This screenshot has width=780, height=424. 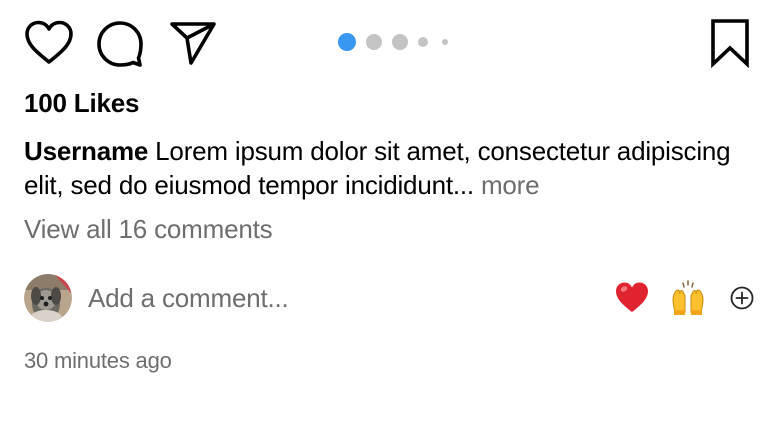 I want to click on comment-input, so click(x=338, y=298).